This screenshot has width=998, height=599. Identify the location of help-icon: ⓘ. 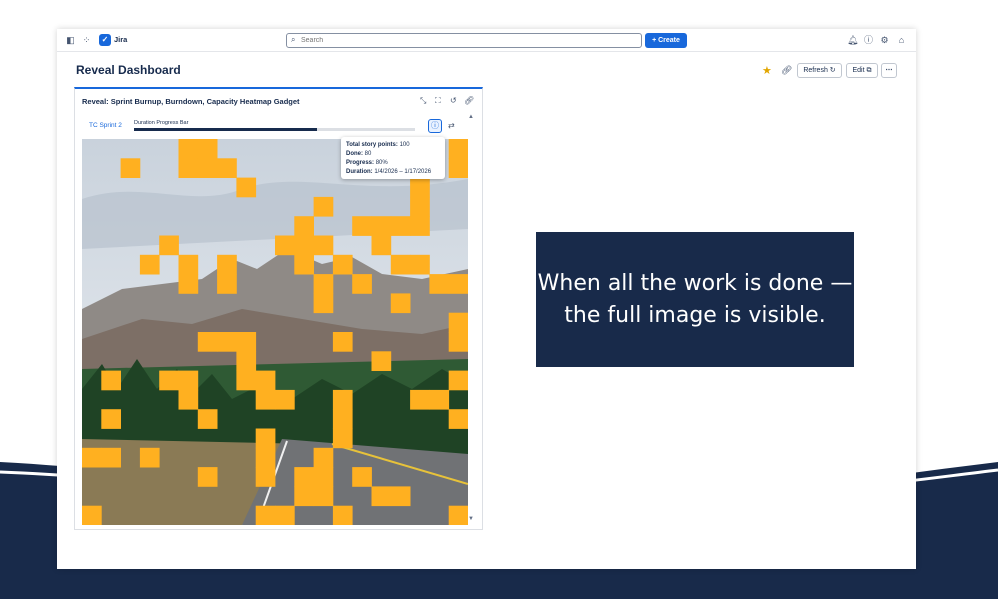
(868, 40).